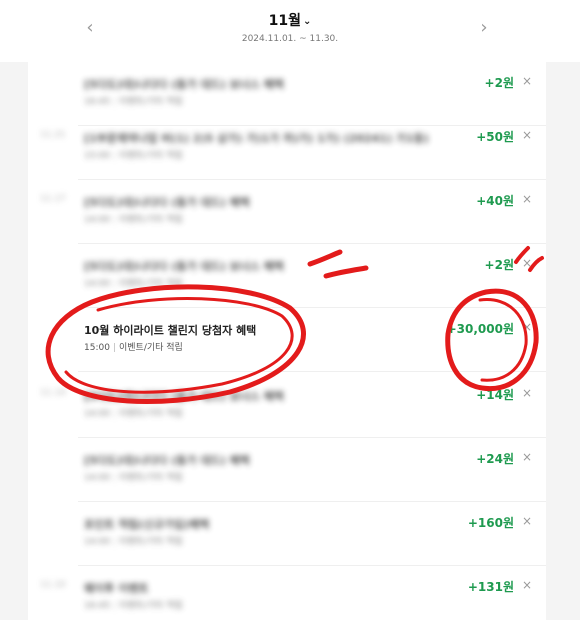 Image resolution: width=580 pixels, height=620 pixels. I want to click on item-date: 11.17, so click(53, 199).